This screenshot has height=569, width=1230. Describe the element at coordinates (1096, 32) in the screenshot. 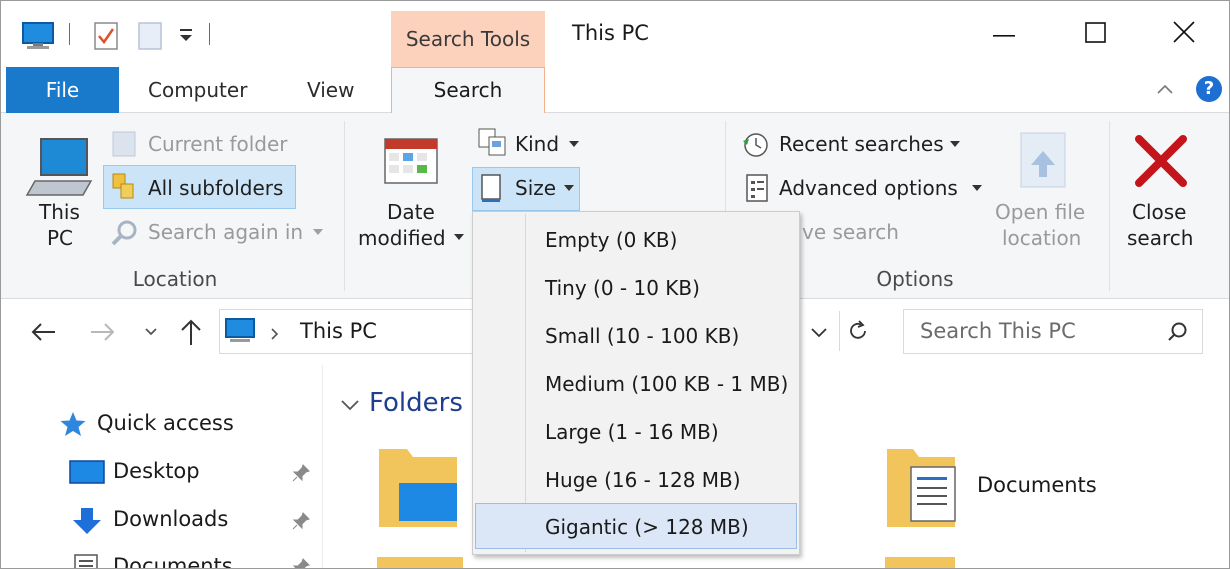

I see `maximize-button` at that location.